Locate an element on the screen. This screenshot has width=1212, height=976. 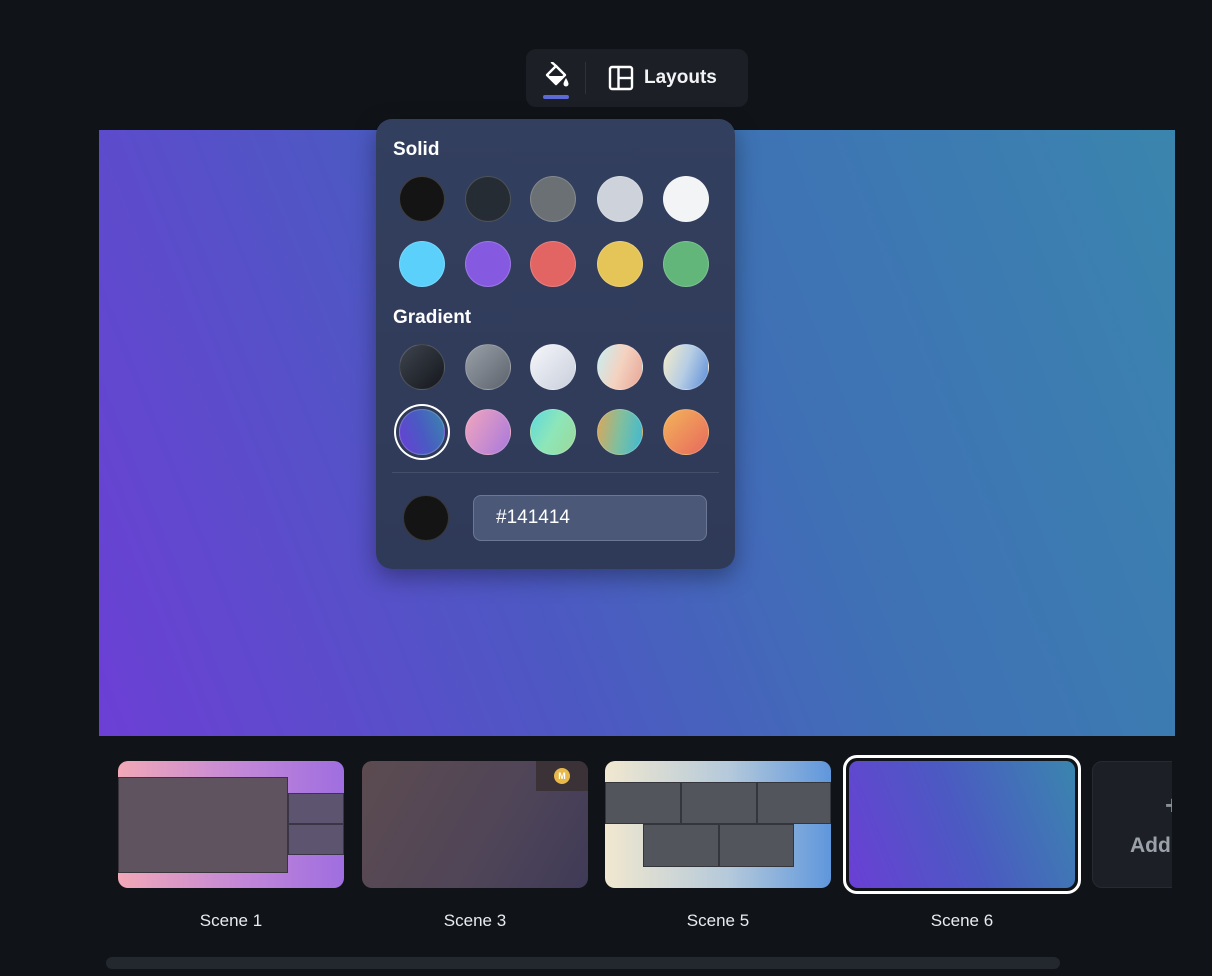
scene-label: Scene 1 is located at coordinates (231, 920).